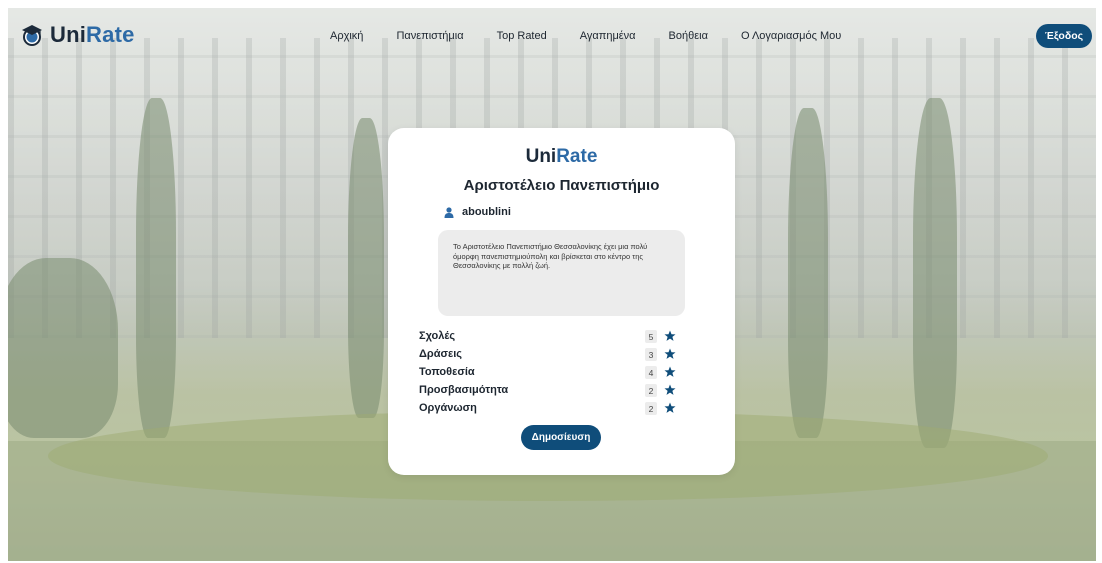 This screenshot has height=563, width=1102. I want to click on rating-label: Προσβασιμότητα, so click(464, 390).